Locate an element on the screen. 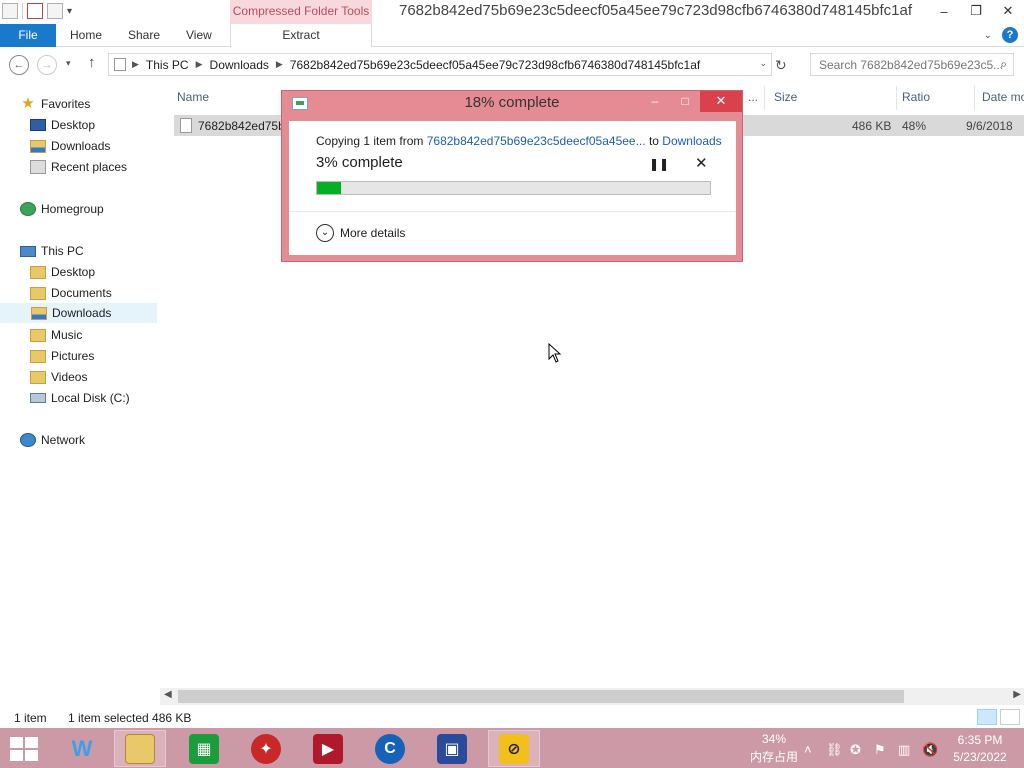 Image resolution: width=1024 pixels, height=768 pixels. folder-icon is located at coordinates (55, 11).